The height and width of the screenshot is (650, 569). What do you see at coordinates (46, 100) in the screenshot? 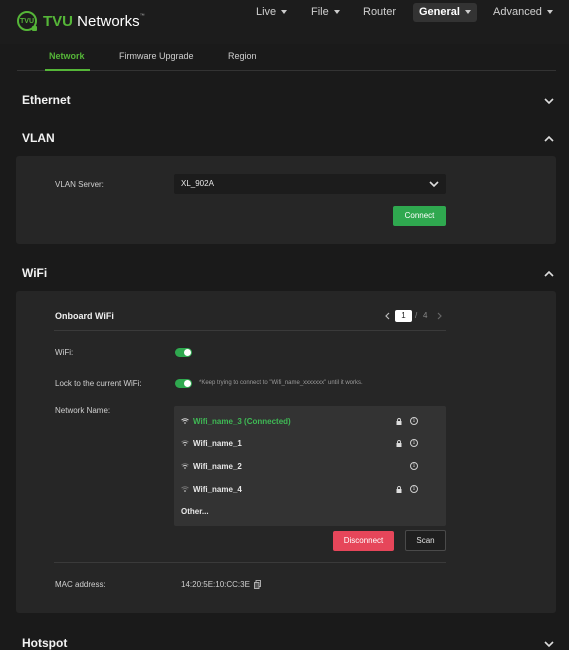
I see `section-ethernet-title: Ethernet` at bounding box center [46, 100].